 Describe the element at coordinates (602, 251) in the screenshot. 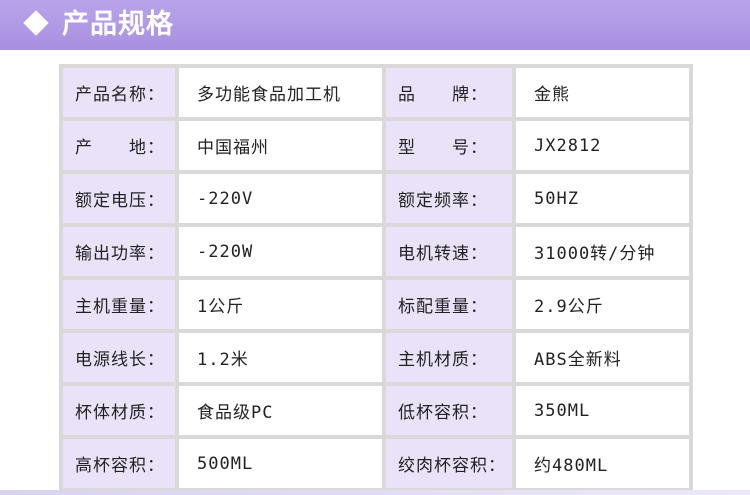

I see `spec-value: 31000转/分钟` at that location.